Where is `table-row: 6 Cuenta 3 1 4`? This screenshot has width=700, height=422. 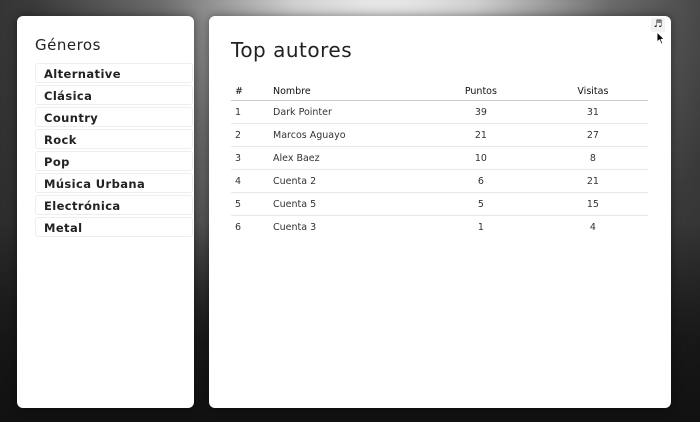 table-row: 6 Cuenta 3 1 4 is located at coordinates (439, 227).